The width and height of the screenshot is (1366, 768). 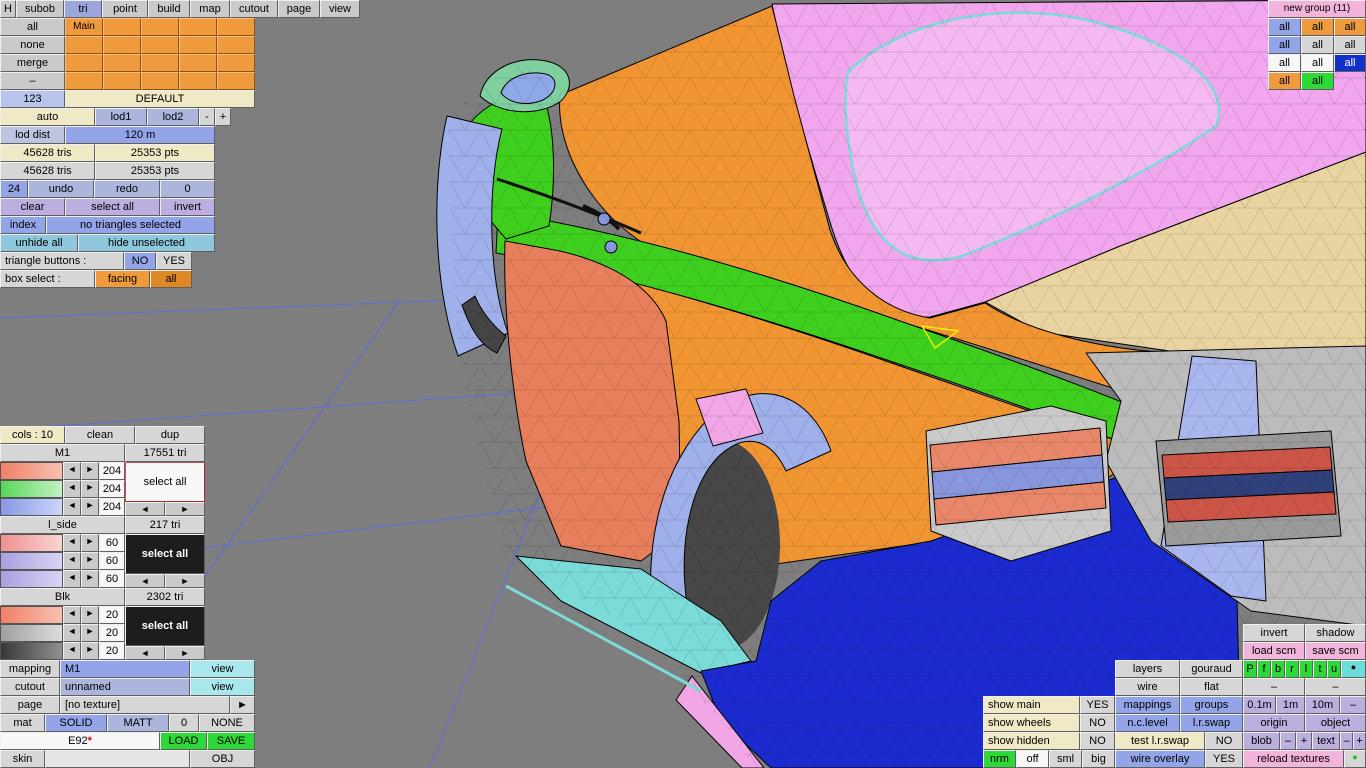 I want to click on triangle-buttons-no: NO, so click(x=140, y=261).